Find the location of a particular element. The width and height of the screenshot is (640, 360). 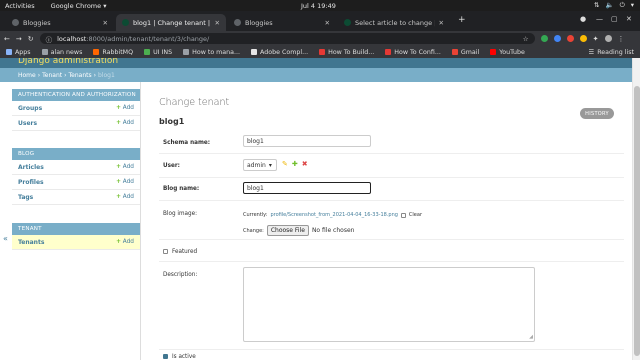

site-header-title: Django administration is located at coordinates (68, 62).